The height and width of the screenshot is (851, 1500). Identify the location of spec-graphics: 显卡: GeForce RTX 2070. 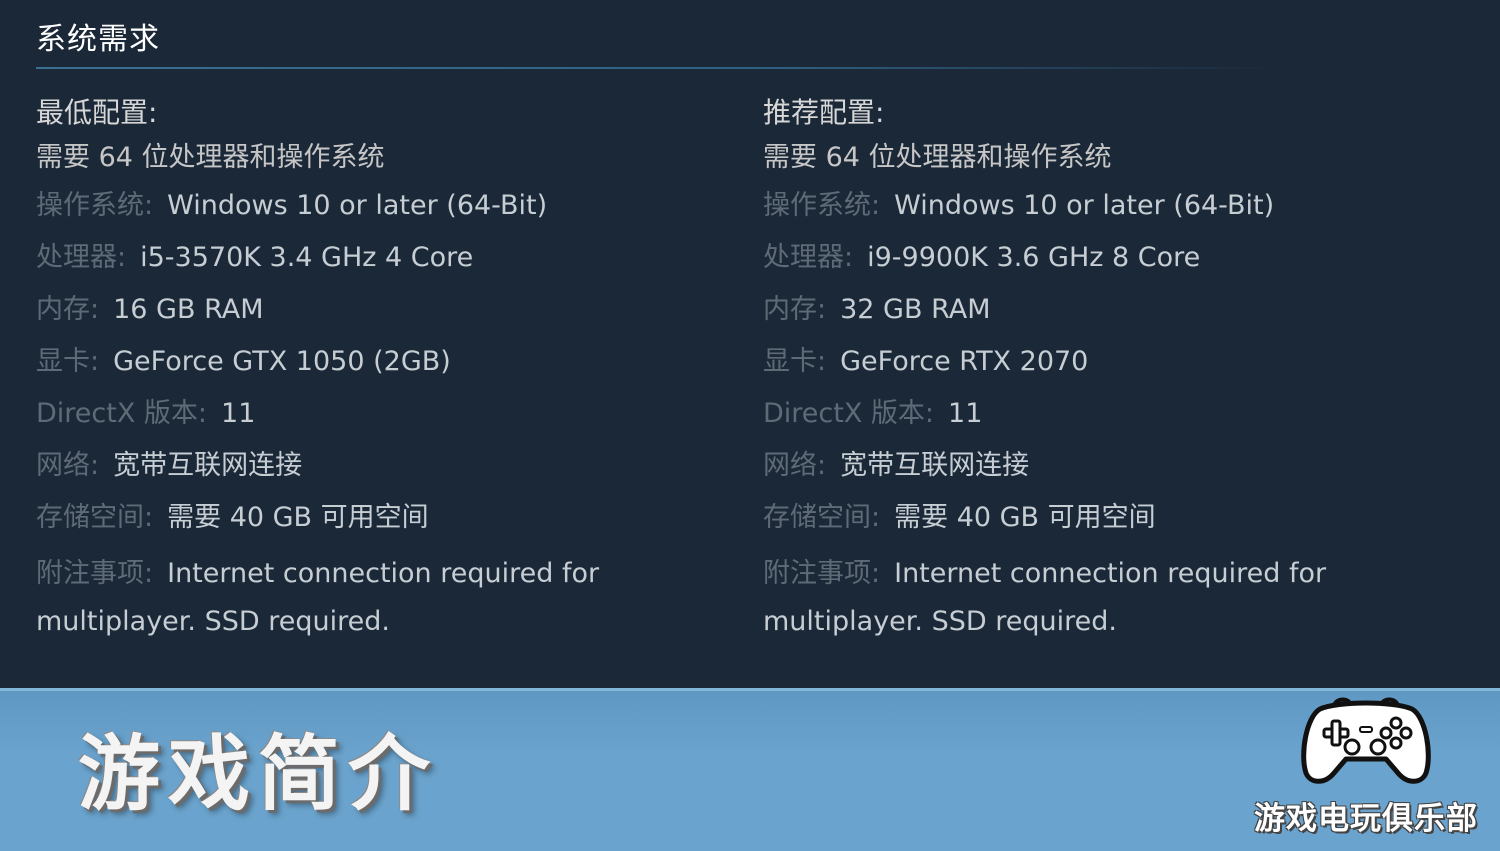
(1088, 368).